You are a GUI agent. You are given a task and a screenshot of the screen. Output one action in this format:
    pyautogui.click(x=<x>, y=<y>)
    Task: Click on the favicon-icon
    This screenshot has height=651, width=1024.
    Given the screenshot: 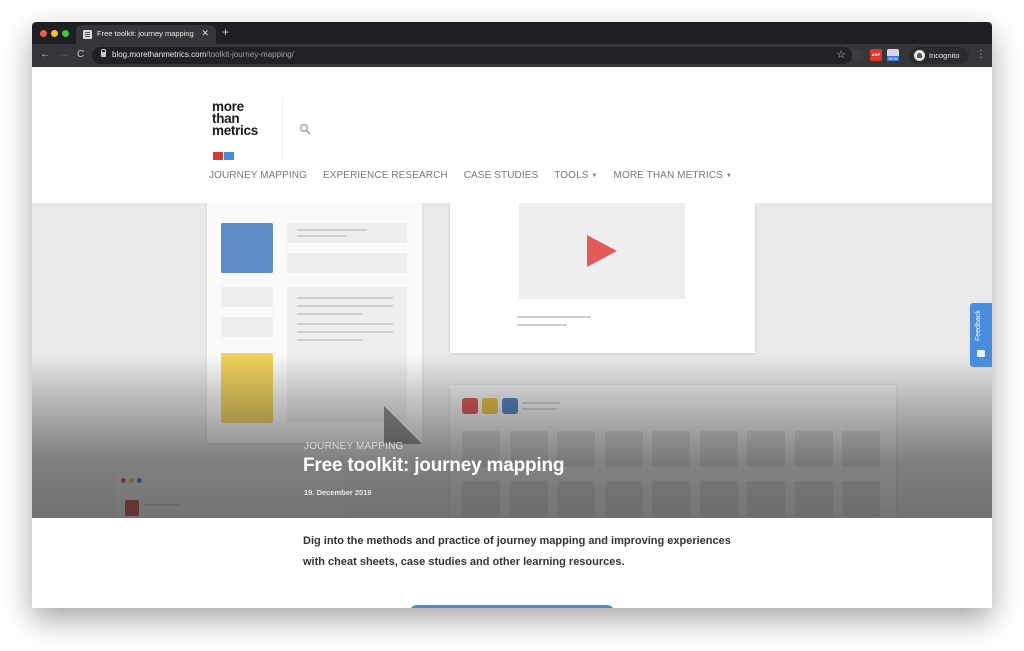 What is the action you would take?
    pyautogui.click(x=87, y=34)
    